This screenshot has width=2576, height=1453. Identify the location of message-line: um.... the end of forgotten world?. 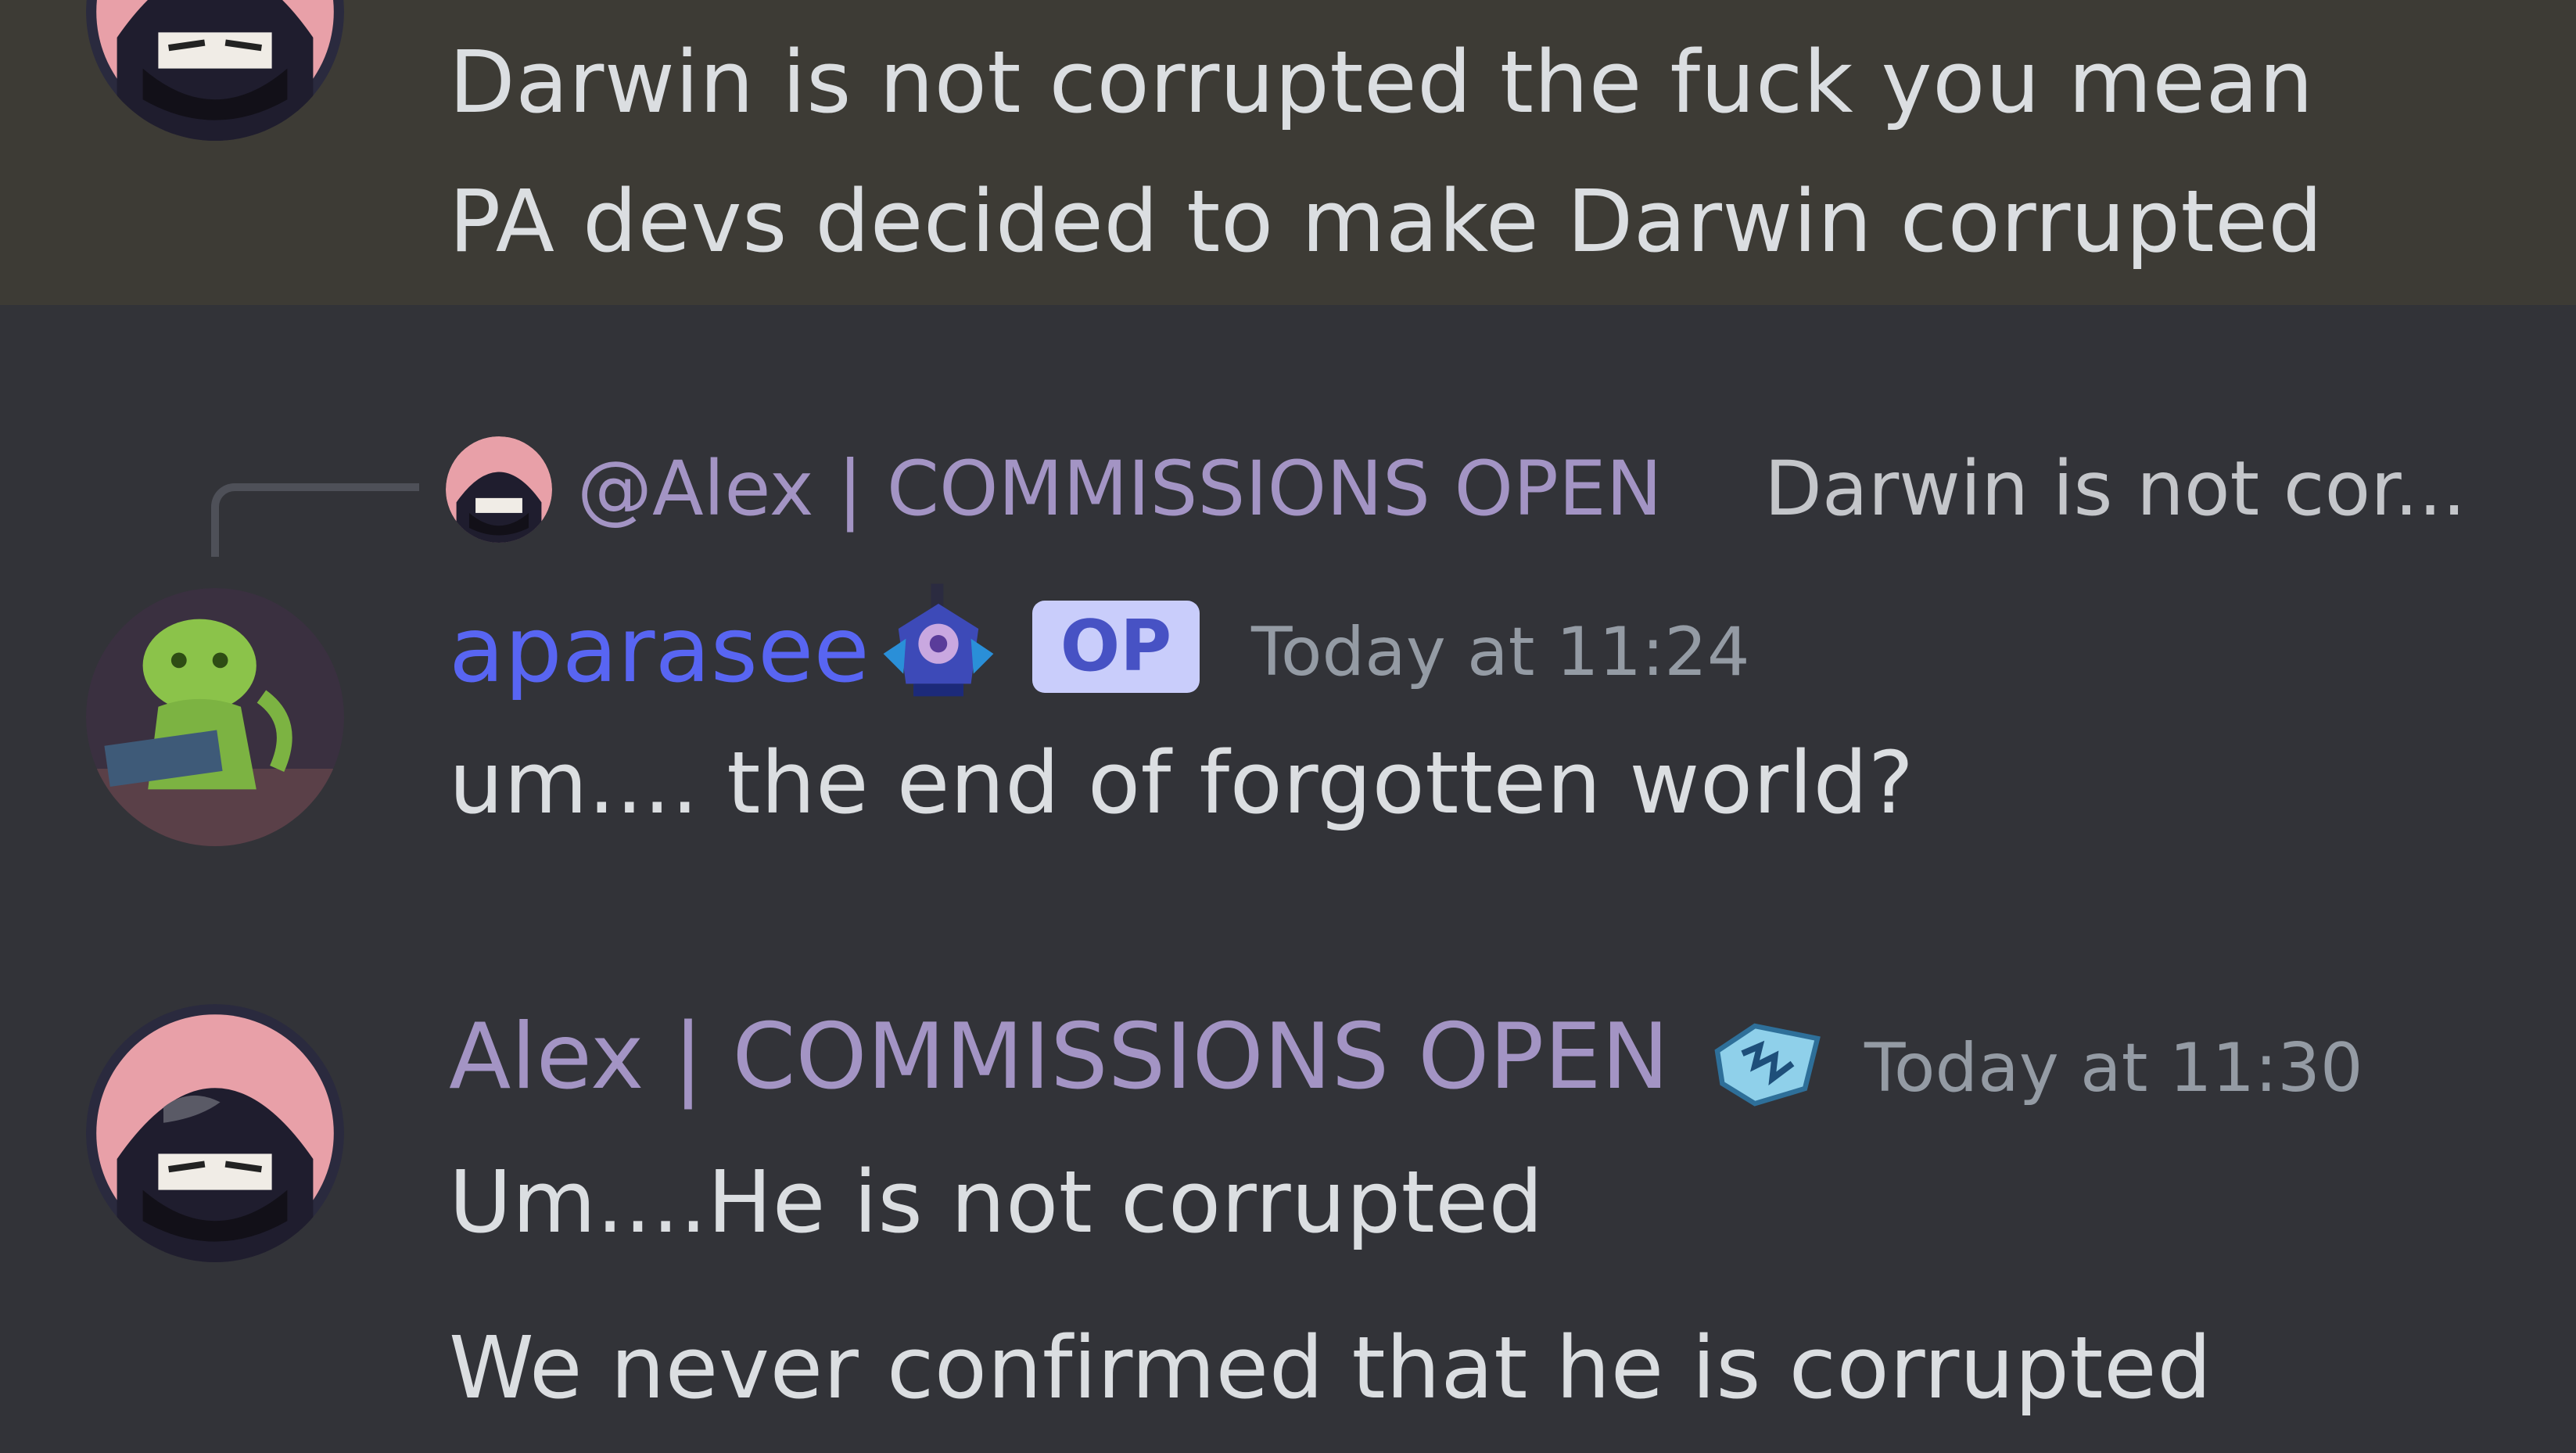
(1182, 783).